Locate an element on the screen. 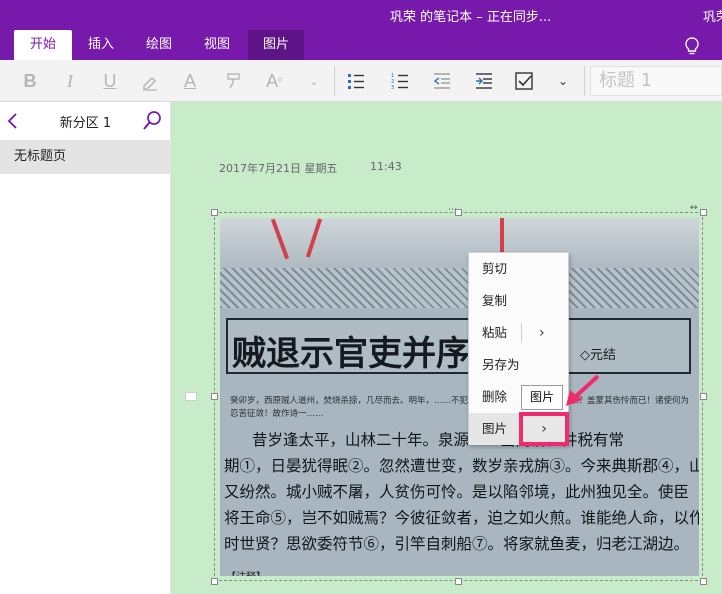 The height and width of the screenshot is (594, 722). poem-line: 又纷然。城小贼不屠，人贫伤可怜。是以陷邻境，此州独见全。使臣 is located at coordinates (457, 492).